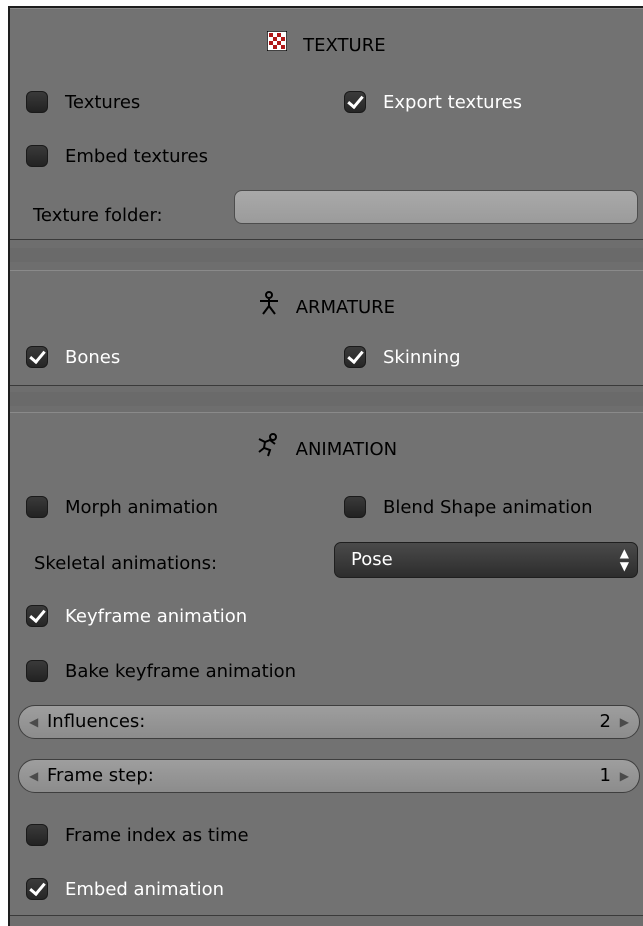 This screenshot has height=926, width=643. I want to click on blend-shape-checkbox, so click(355, 507).